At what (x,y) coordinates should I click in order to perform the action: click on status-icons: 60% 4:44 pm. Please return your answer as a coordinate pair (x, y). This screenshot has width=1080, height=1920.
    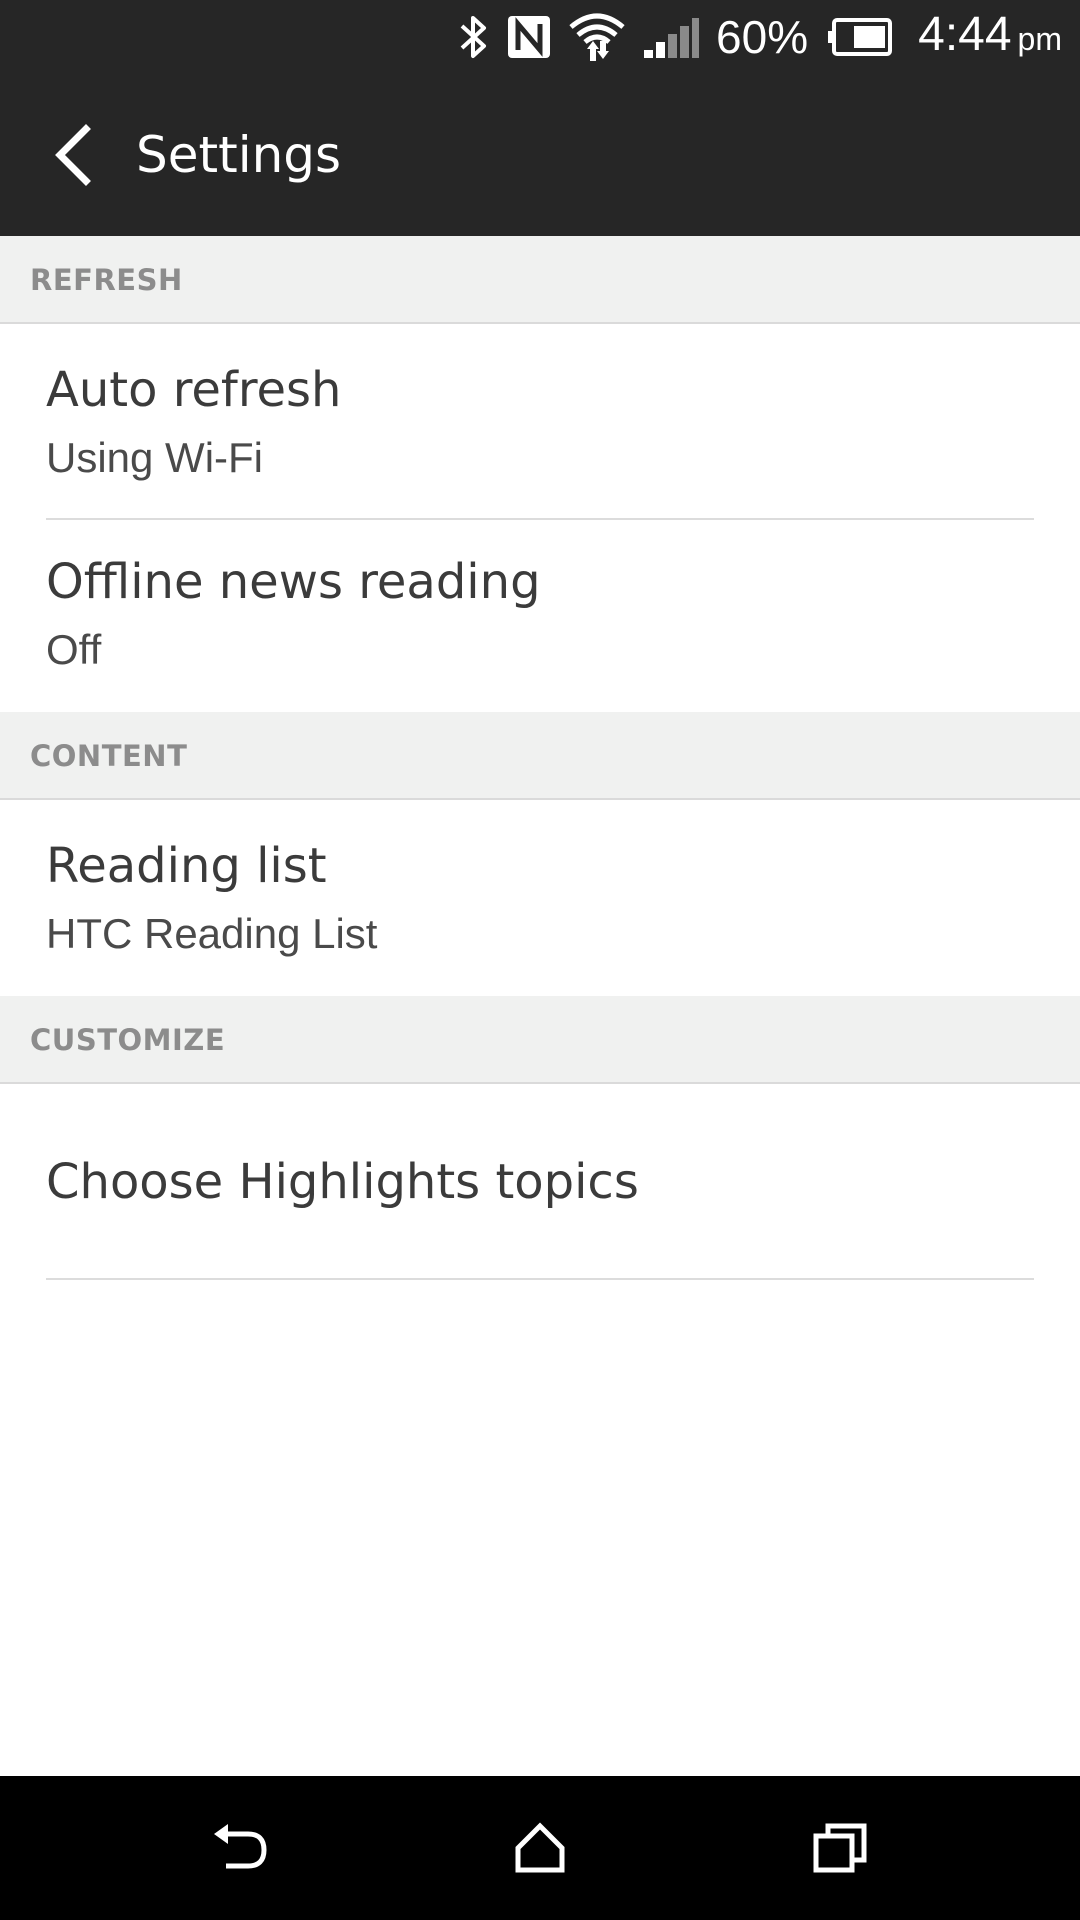
    Looking at the image, I should click on (759, 37).